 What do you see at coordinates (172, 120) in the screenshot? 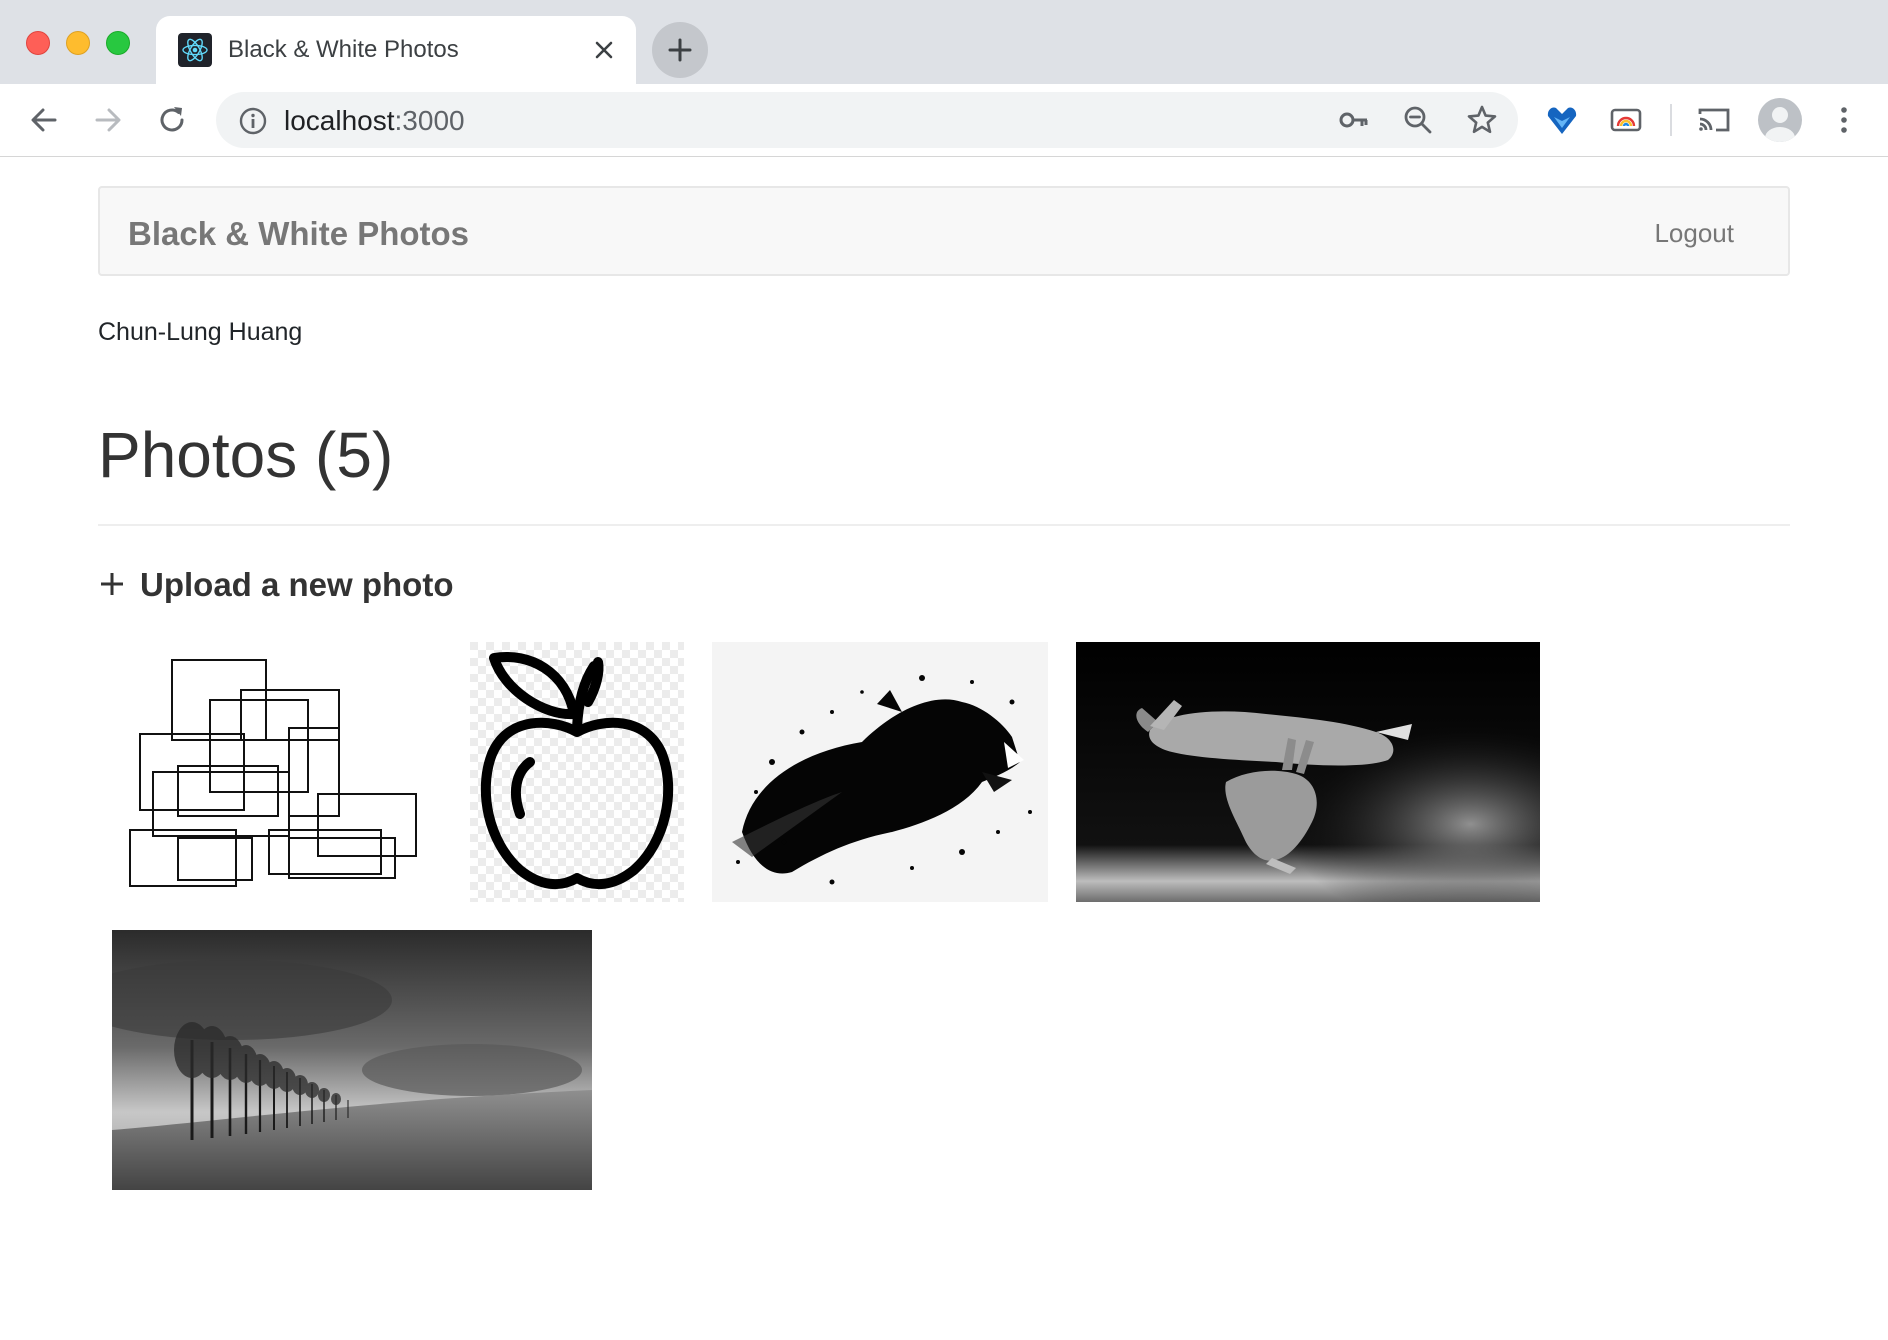
I see `reload-icon` at bounding box center [172, 120].